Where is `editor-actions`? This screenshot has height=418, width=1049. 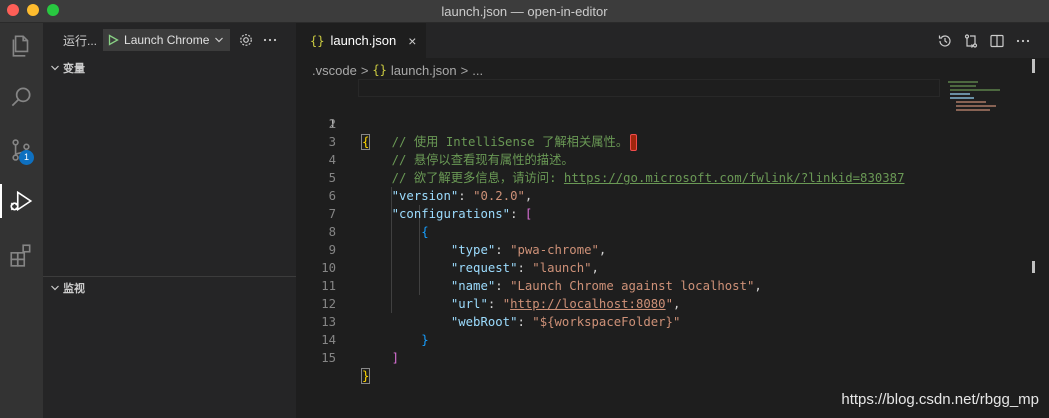 editor-actions is located at coordinates (984, 40).